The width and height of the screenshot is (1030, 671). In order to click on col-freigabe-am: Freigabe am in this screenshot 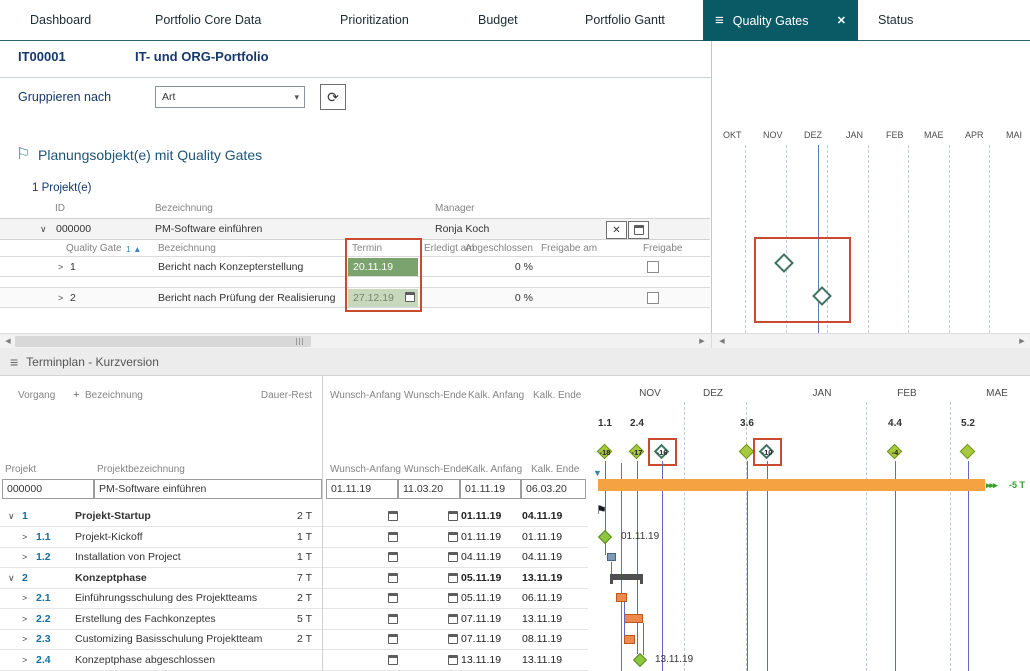, I will do `click(569, 248)`.